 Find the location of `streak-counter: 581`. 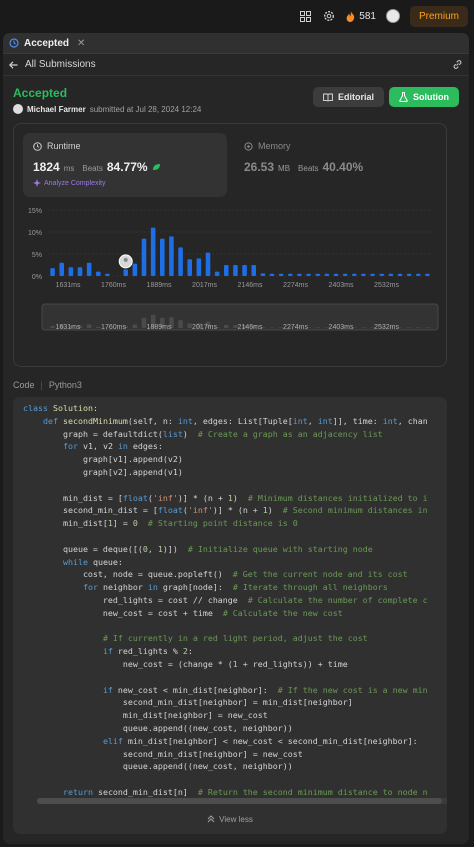

streak-counter: 581 is located at coordinates (361, 16).